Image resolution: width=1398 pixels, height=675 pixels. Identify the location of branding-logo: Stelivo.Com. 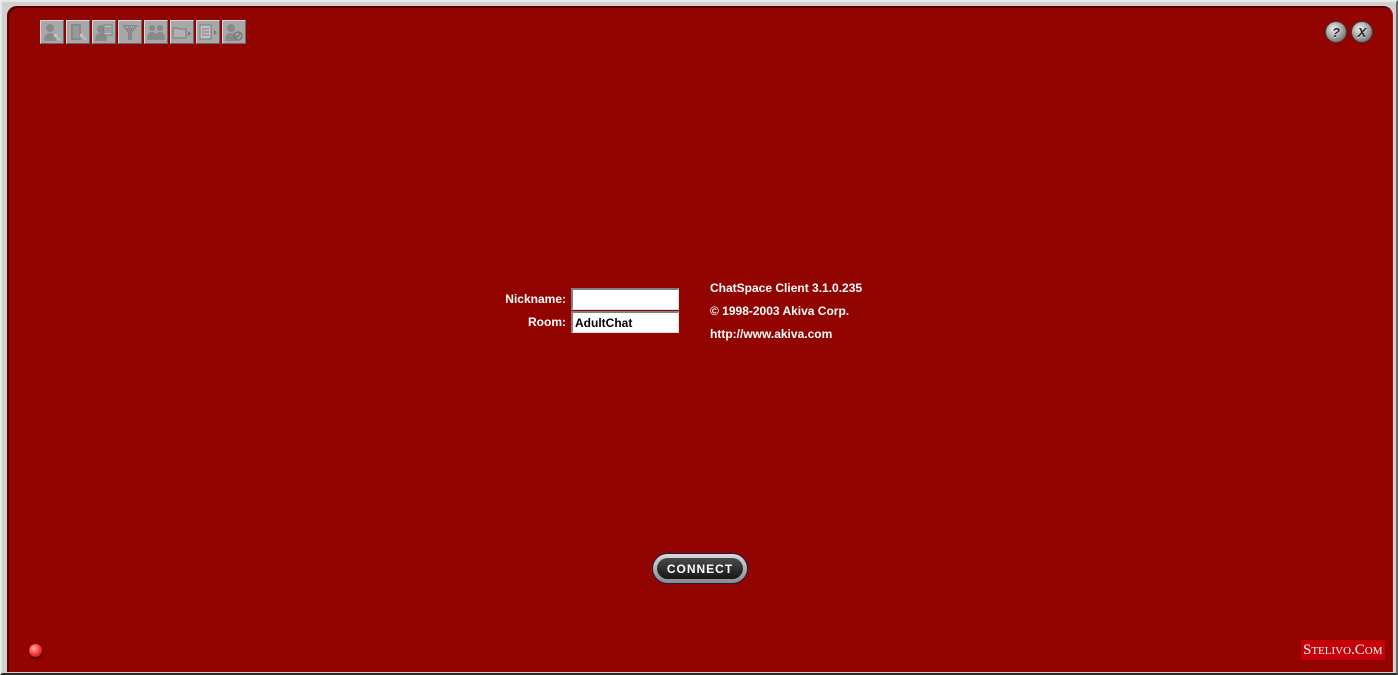
(1343, 650).